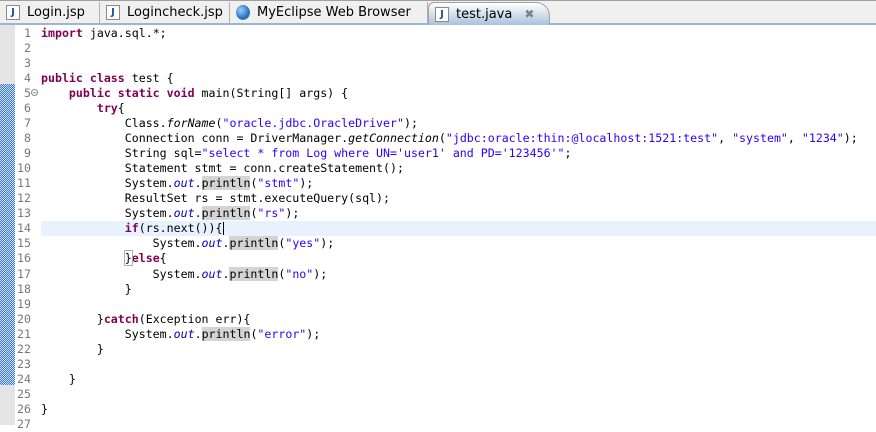 Image resolution: width=876 pixels, height=432 pixels. I want to click on line-number: 15, so click(24, 243).